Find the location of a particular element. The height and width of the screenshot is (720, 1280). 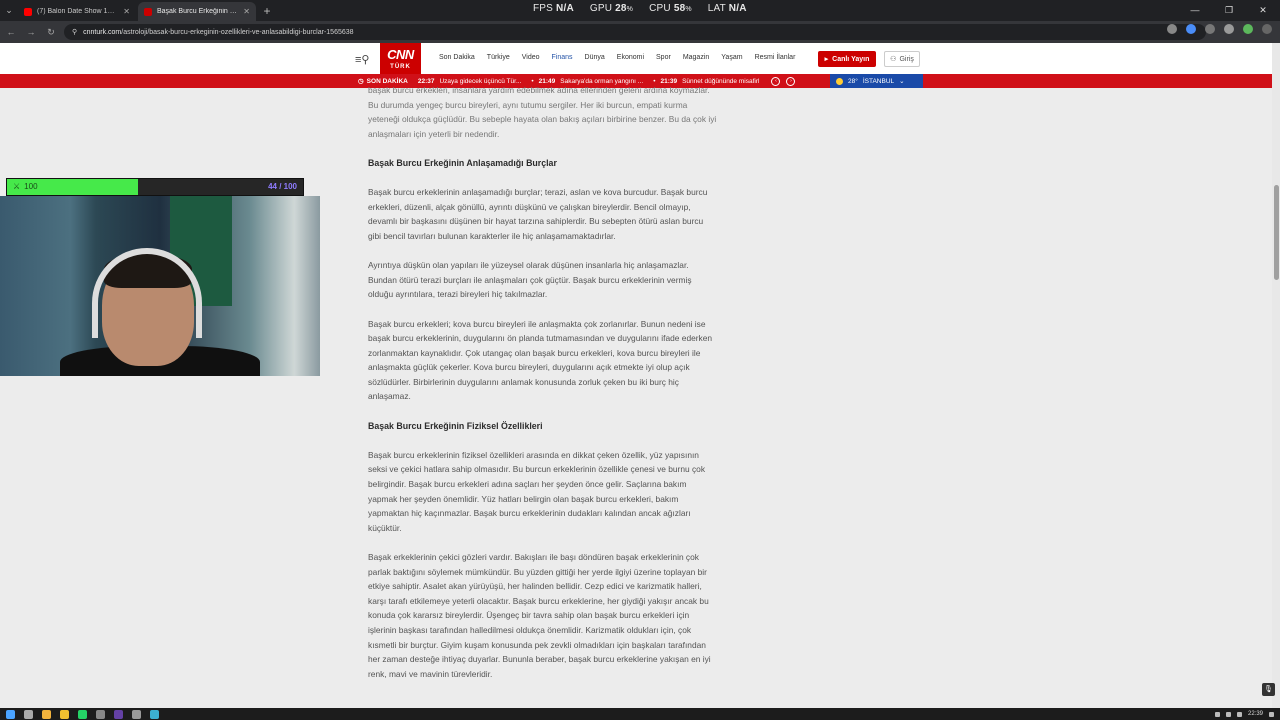

performance-overlay: FPS N/A GPU 28% CPU 58% LAT N/A is located at coordinates (640, 8).